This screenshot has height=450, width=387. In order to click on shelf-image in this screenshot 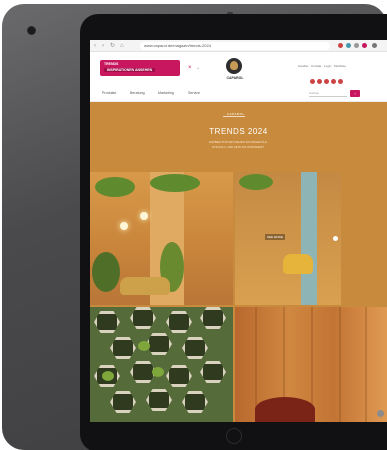, I will do `click(309, 238)`.